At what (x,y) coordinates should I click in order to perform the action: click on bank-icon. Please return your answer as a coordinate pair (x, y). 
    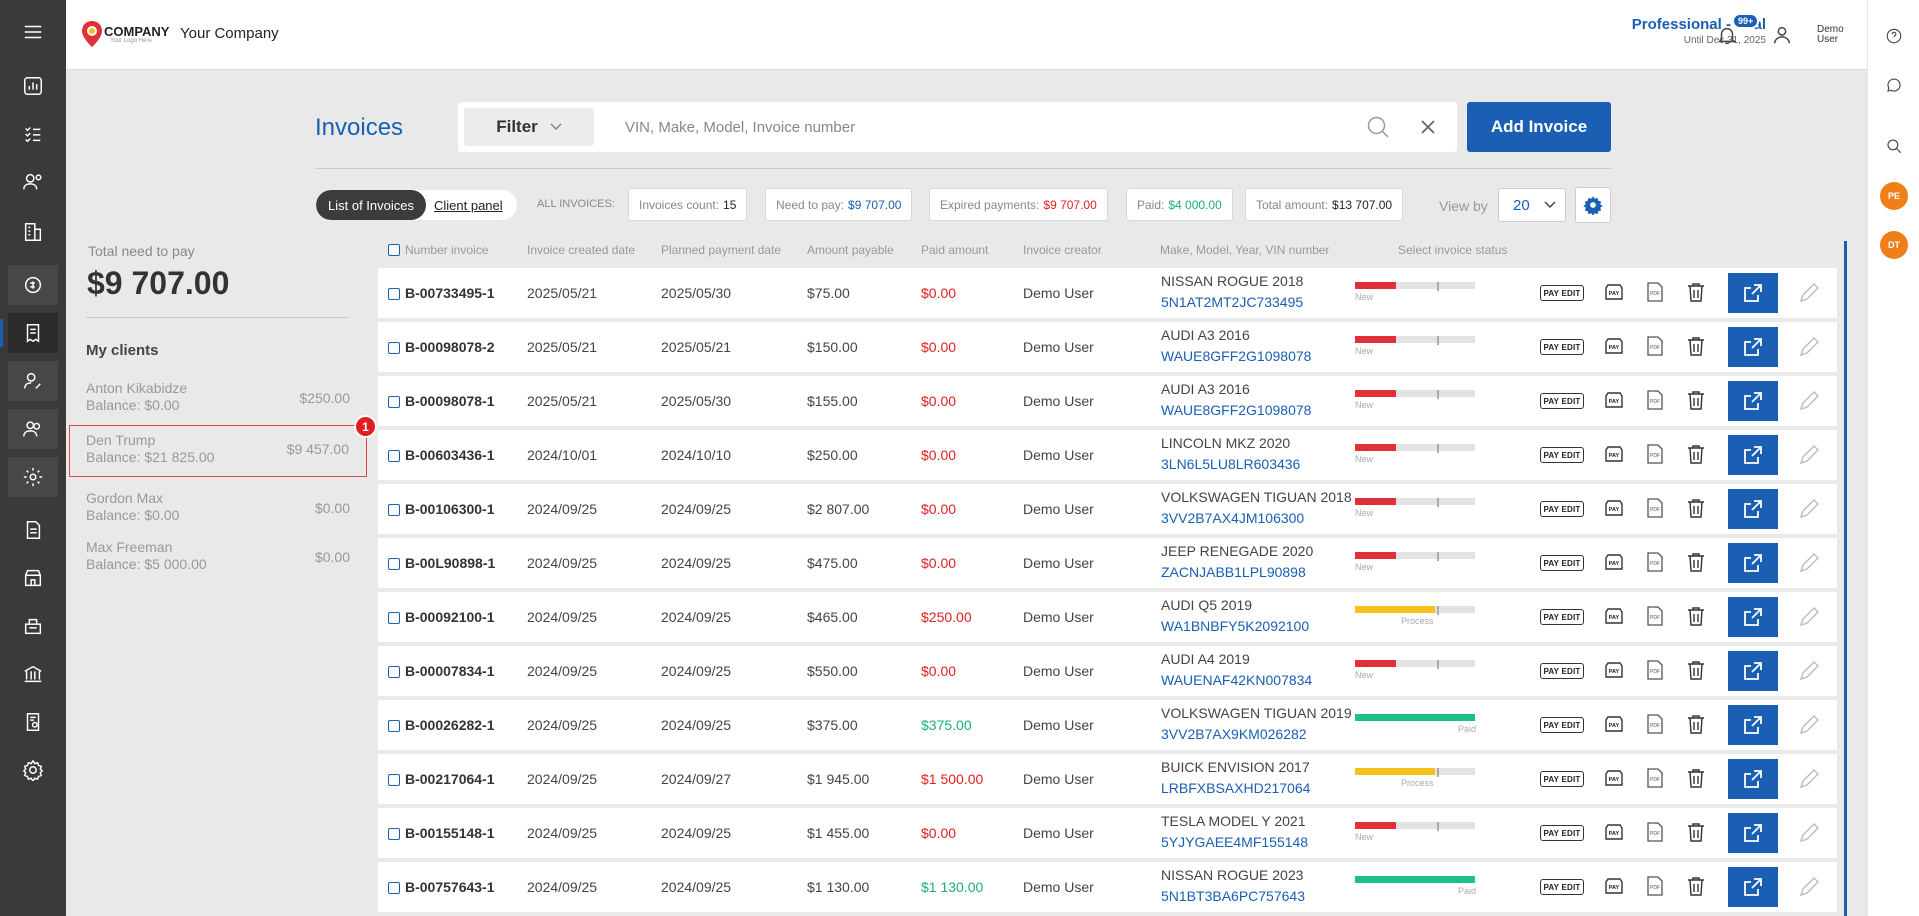
    Looking at the image, I should click on (33, 674).